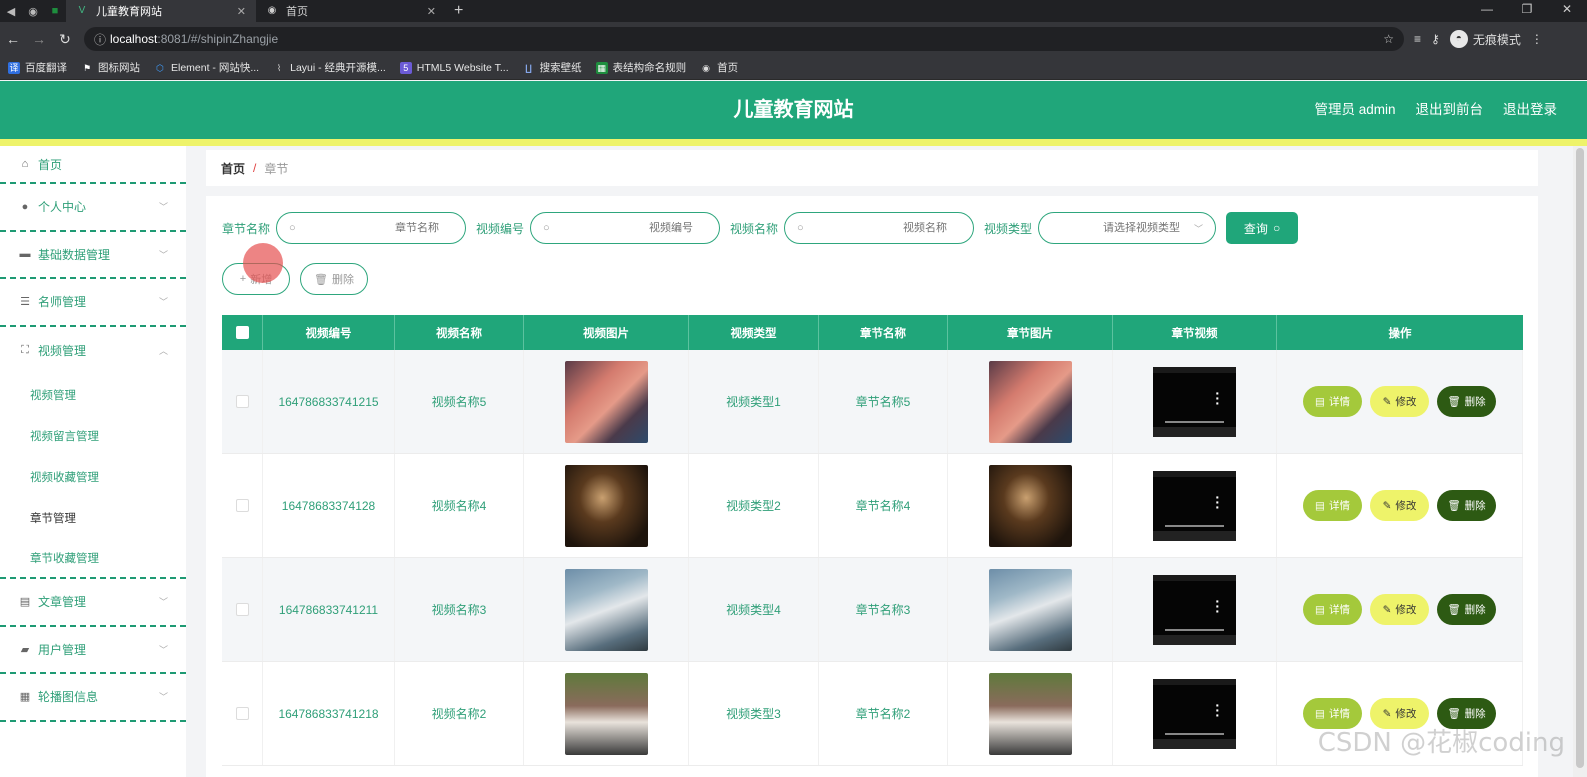 The width and height of the screenshot is (1587, 777). I want to click on chapter-name-cell: 章节名称4, so click(883, 505).